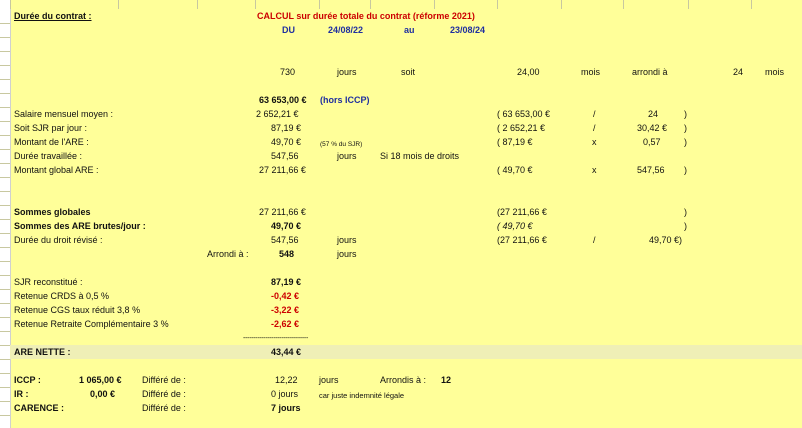 This screenshot has height=428, width=802. Describe the element at coordinates (228, 254) in the screenshot. I see `arrondi-jours-label: Arrondi à :` at that location.